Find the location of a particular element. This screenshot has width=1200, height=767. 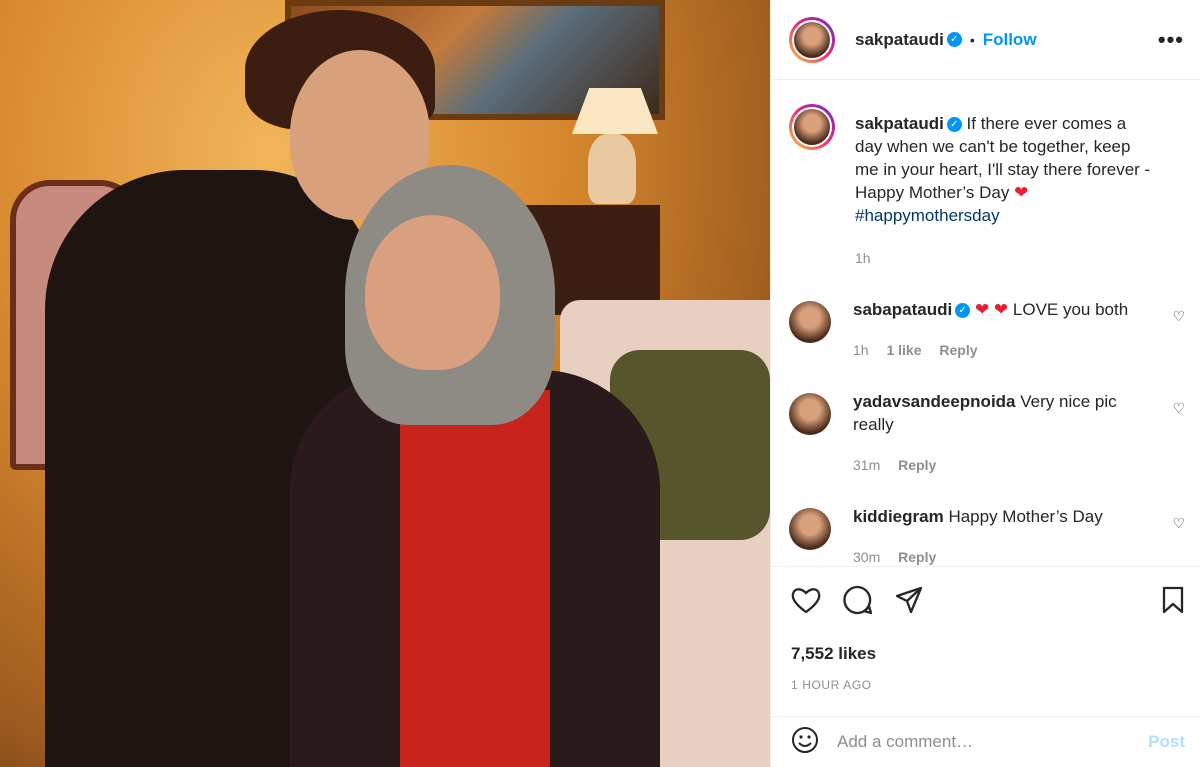

author-avatar is located at coordinates (812, 39).